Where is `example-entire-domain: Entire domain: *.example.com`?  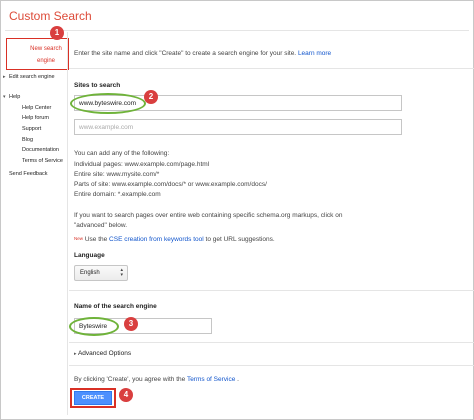 example-entire-domain: Entire domain: *.example.com is located at coordinates (117, 194).